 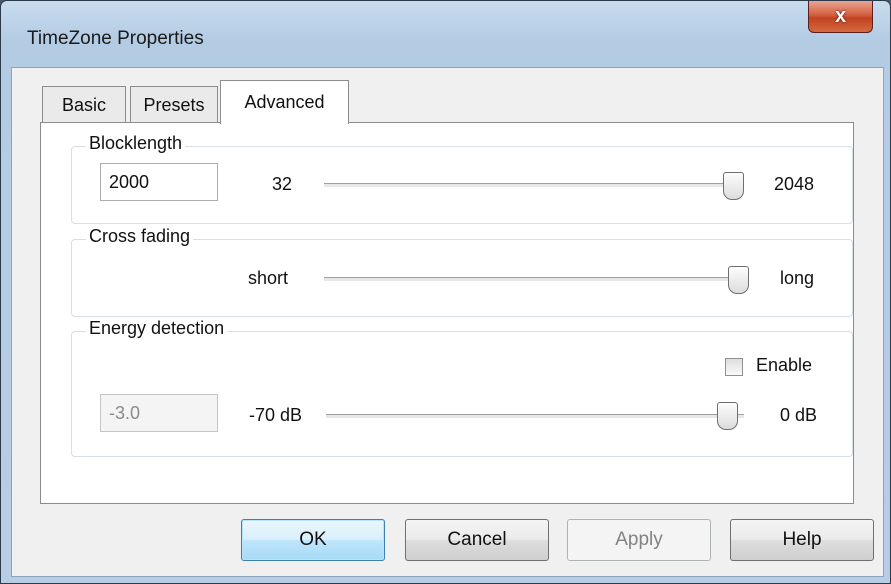 I want to click on blocklength-group: Blocklength 2000 32 2048, so click(x=462, y=178).